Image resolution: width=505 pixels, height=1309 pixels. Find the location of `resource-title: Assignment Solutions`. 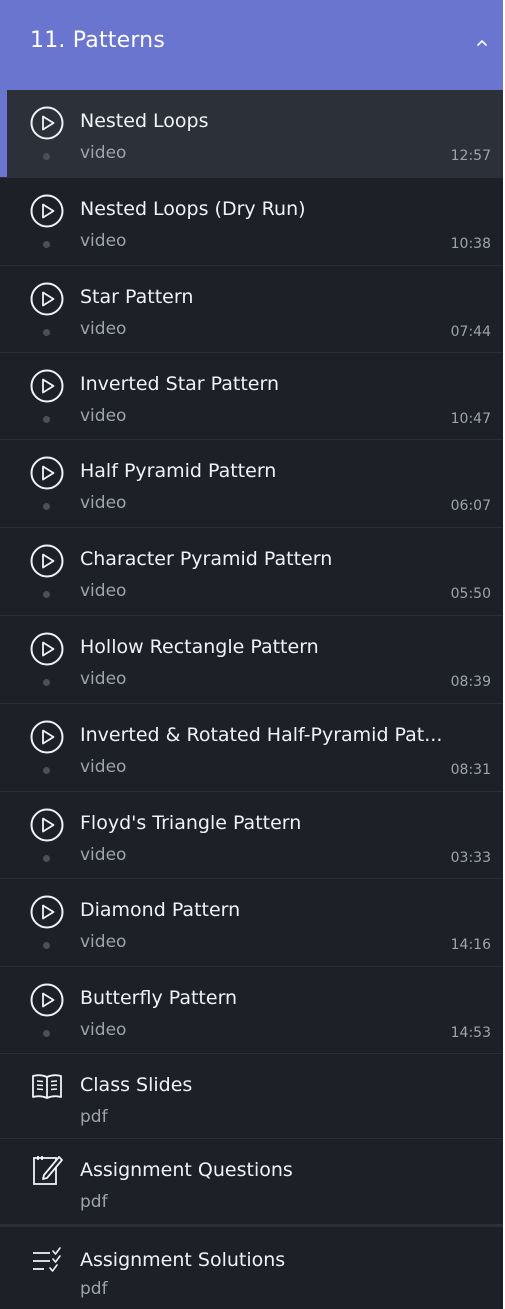

resource-title: Assignment Solutions is located at coordinates (183, 1260).